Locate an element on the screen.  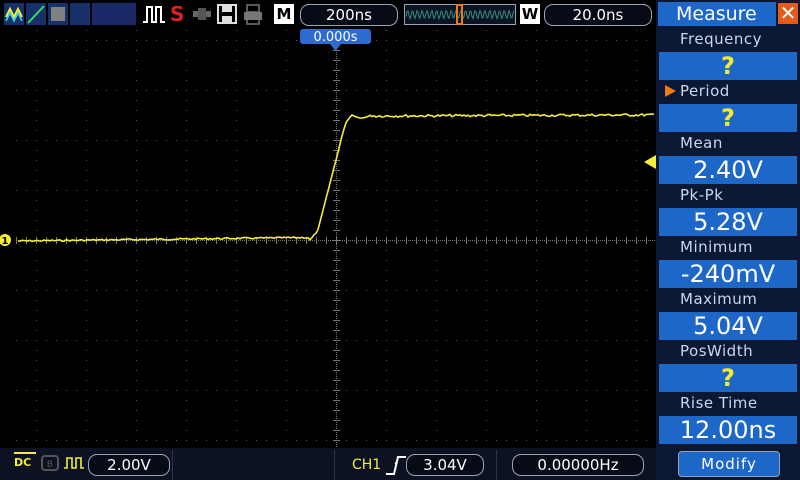
measure-value-poswidth: ? is located at coordinates (728, 378).